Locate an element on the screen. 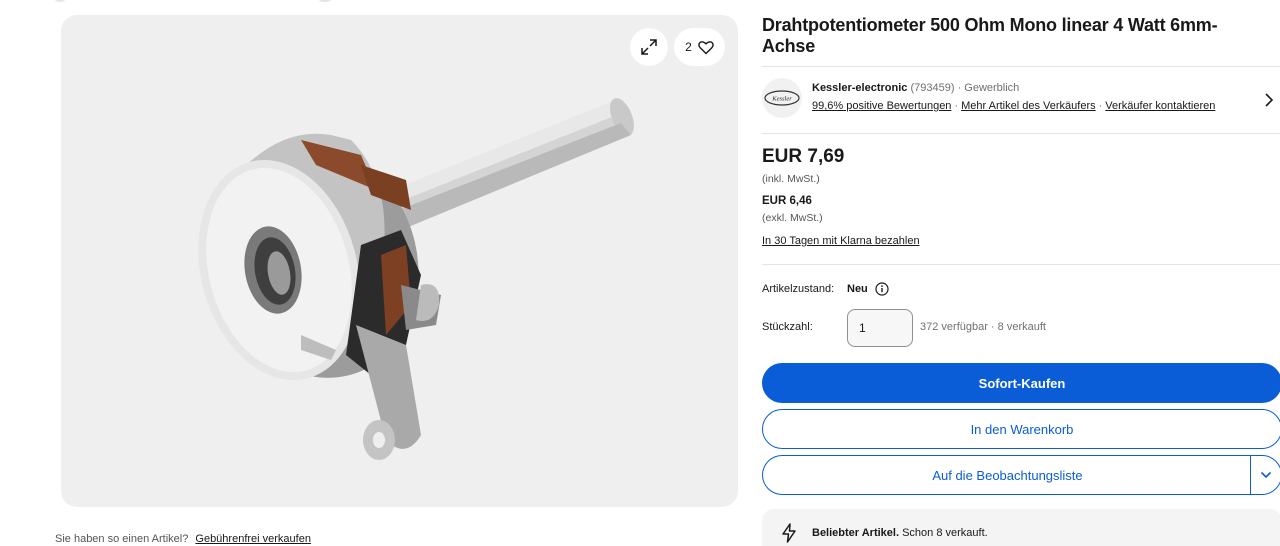 Image resolution: width=1280 pixels, height=546 pixels. seller-info: Kessler-electronic (793459) · Gewerblich is located at coordinates (915, 88).